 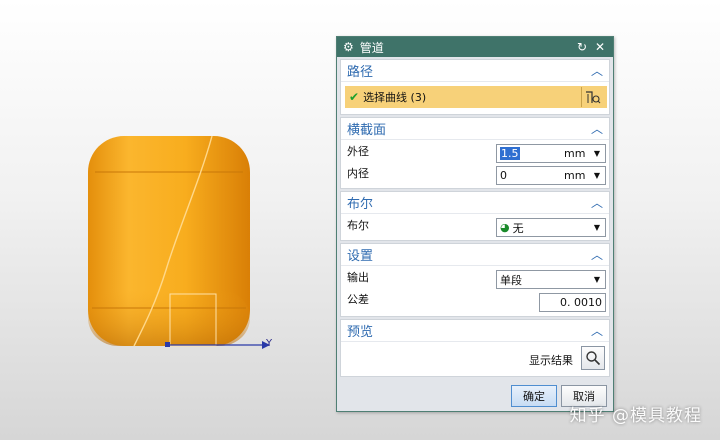 I want to click on select-curve-label: 选择曲线 (3), so click(x=395, y=97).